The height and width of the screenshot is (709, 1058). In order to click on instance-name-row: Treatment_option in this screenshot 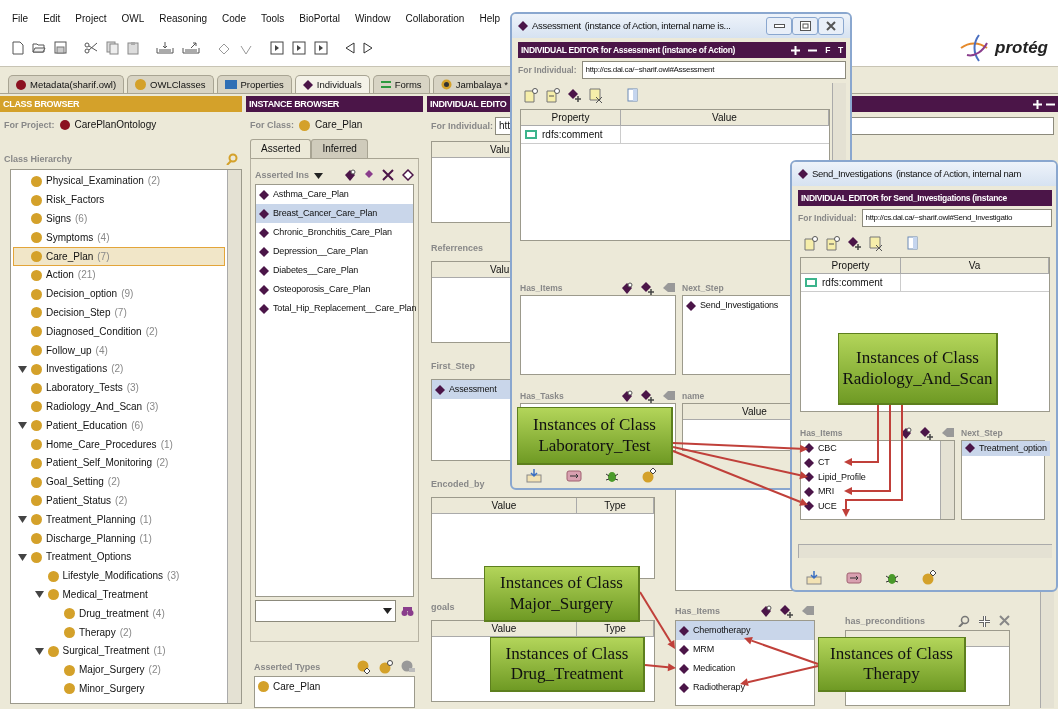, I will do `click(1006, 448)`.